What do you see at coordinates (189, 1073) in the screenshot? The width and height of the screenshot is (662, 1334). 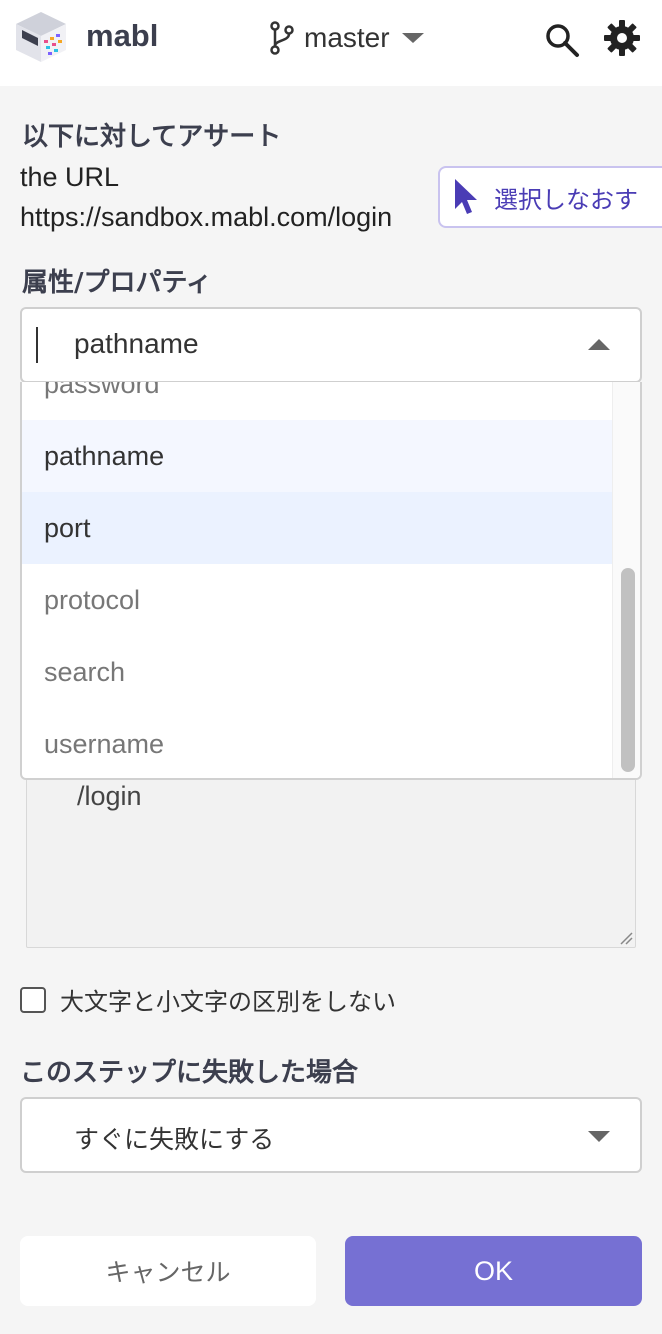 I see `on-failure-heading: このステップに失敗した場合` at bounding box center [189, 1073].